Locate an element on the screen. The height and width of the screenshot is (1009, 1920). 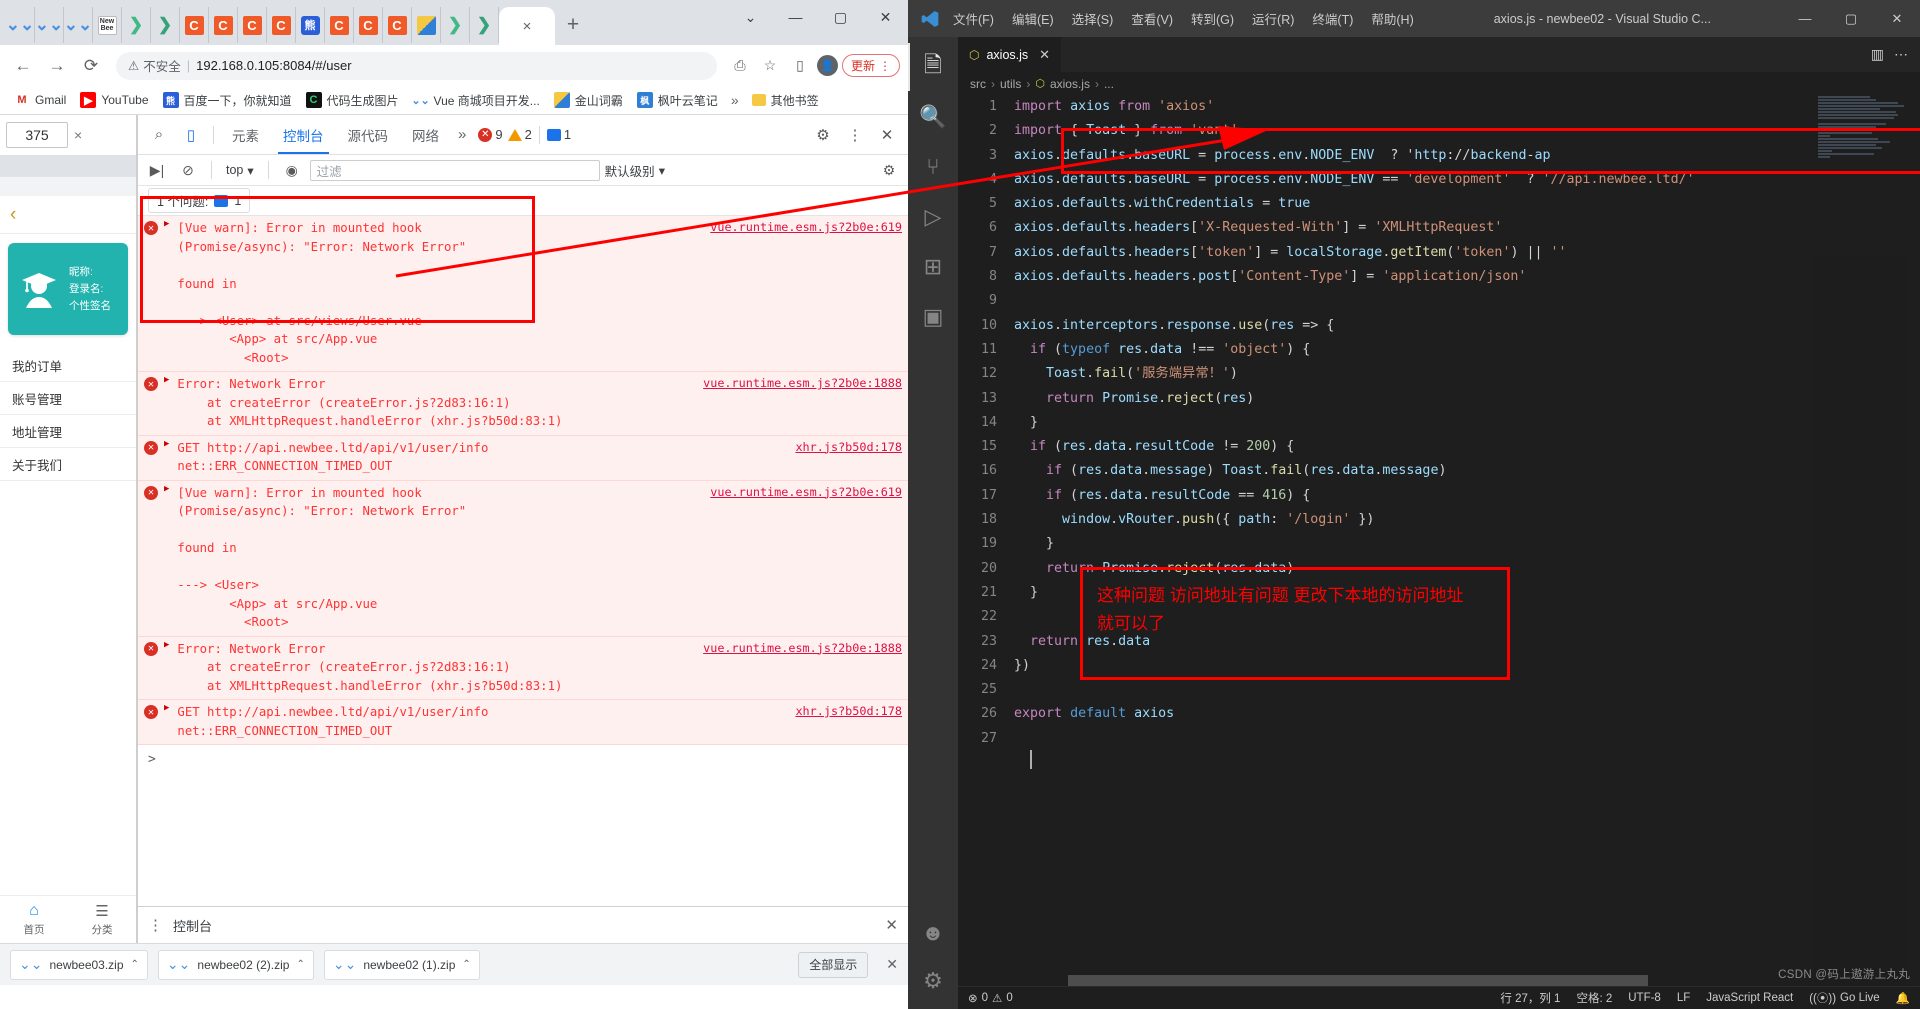
scrollbar-thumb is located at coordinates (1358, 980).